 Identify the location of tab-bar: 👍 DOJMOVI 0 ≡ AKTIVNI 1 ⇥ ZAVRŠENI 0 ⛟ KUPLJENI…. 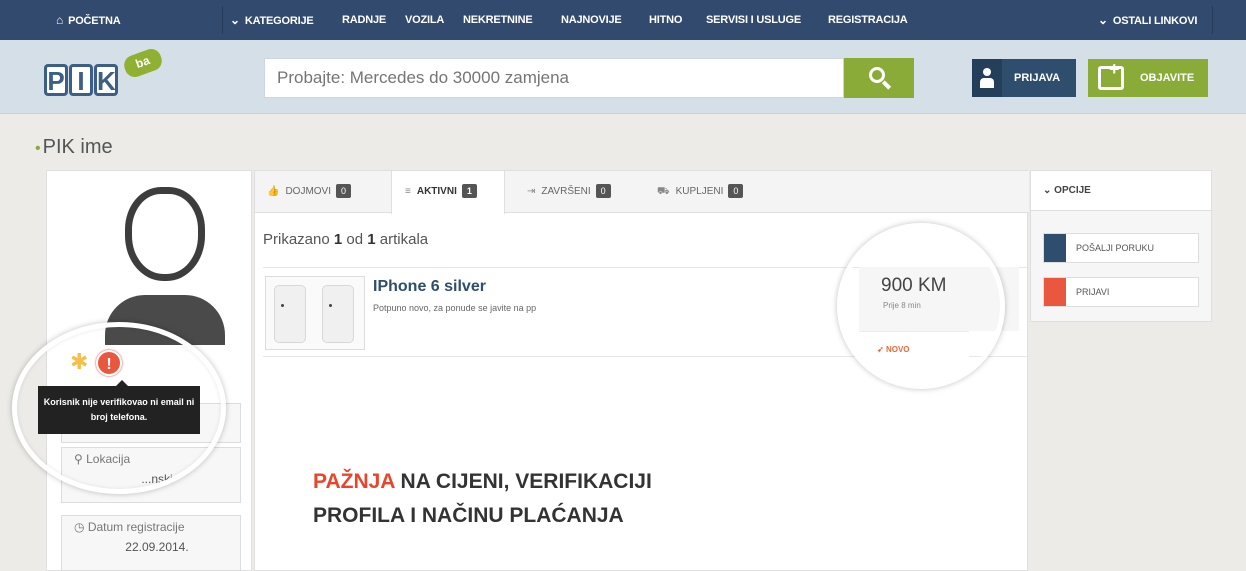
(642, 192).